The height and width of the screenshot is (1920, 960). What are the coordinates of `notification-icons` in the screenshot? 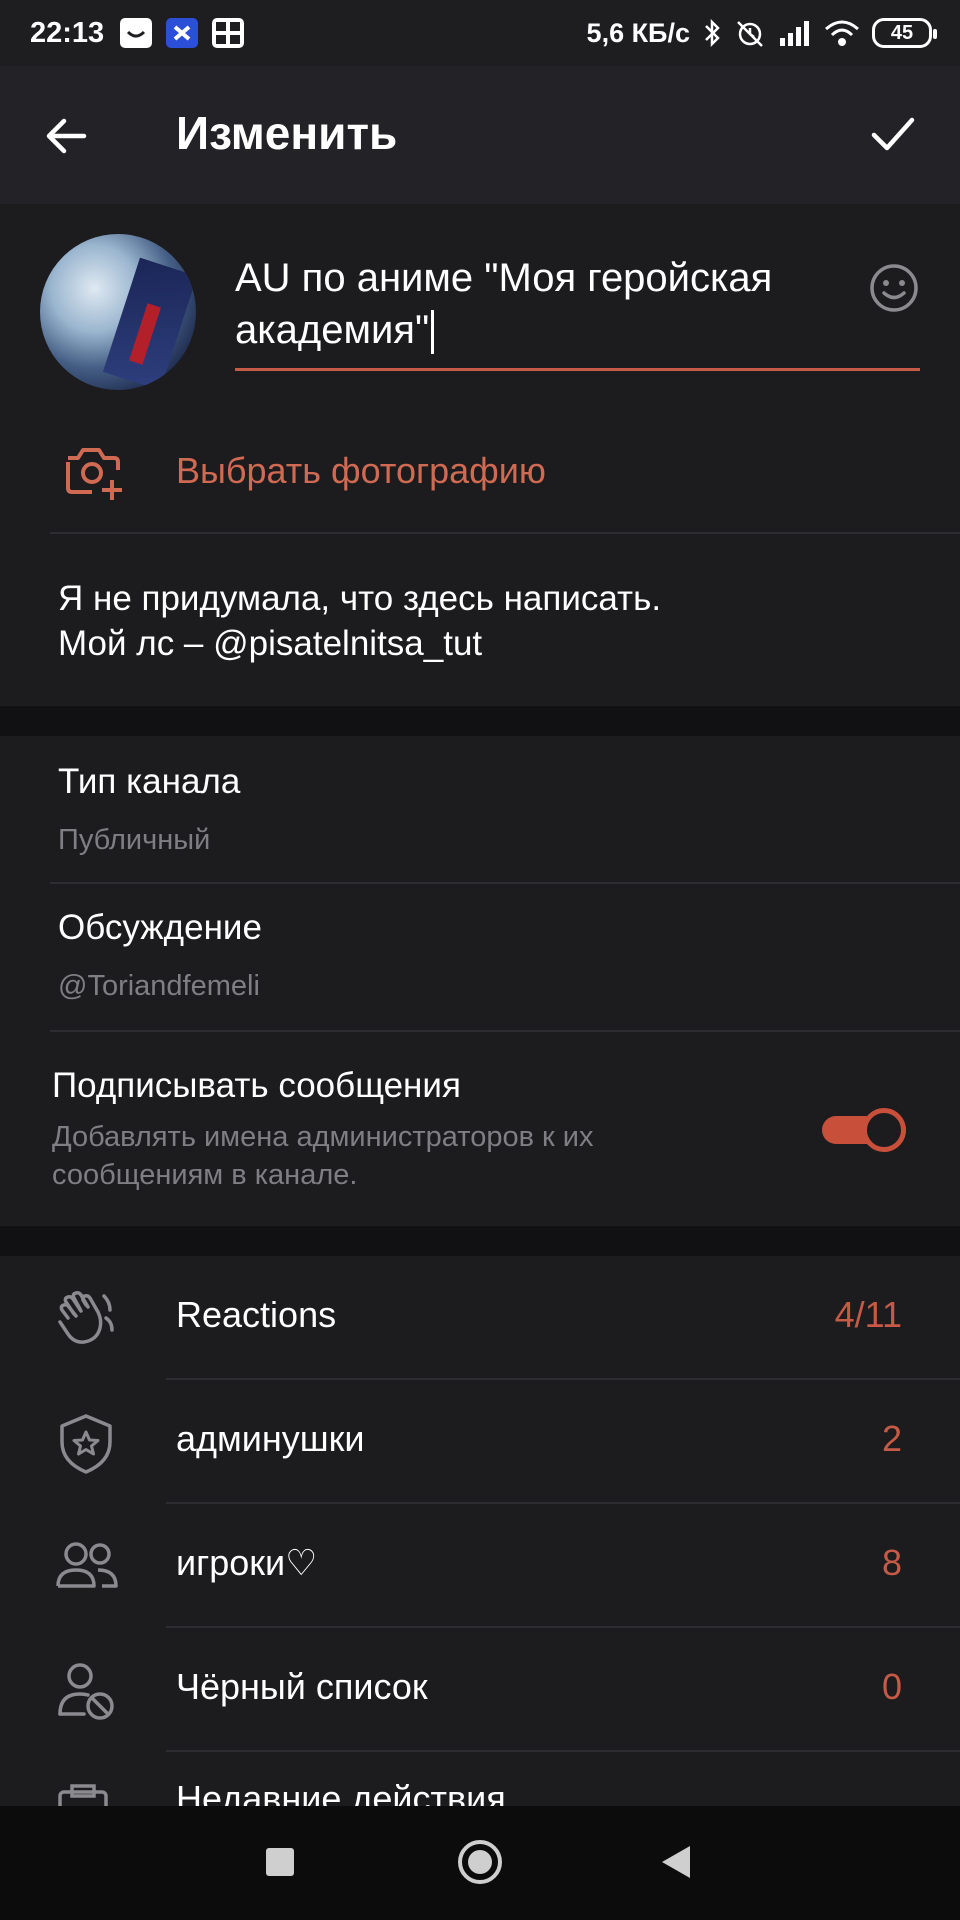 It's located at (182, 33).